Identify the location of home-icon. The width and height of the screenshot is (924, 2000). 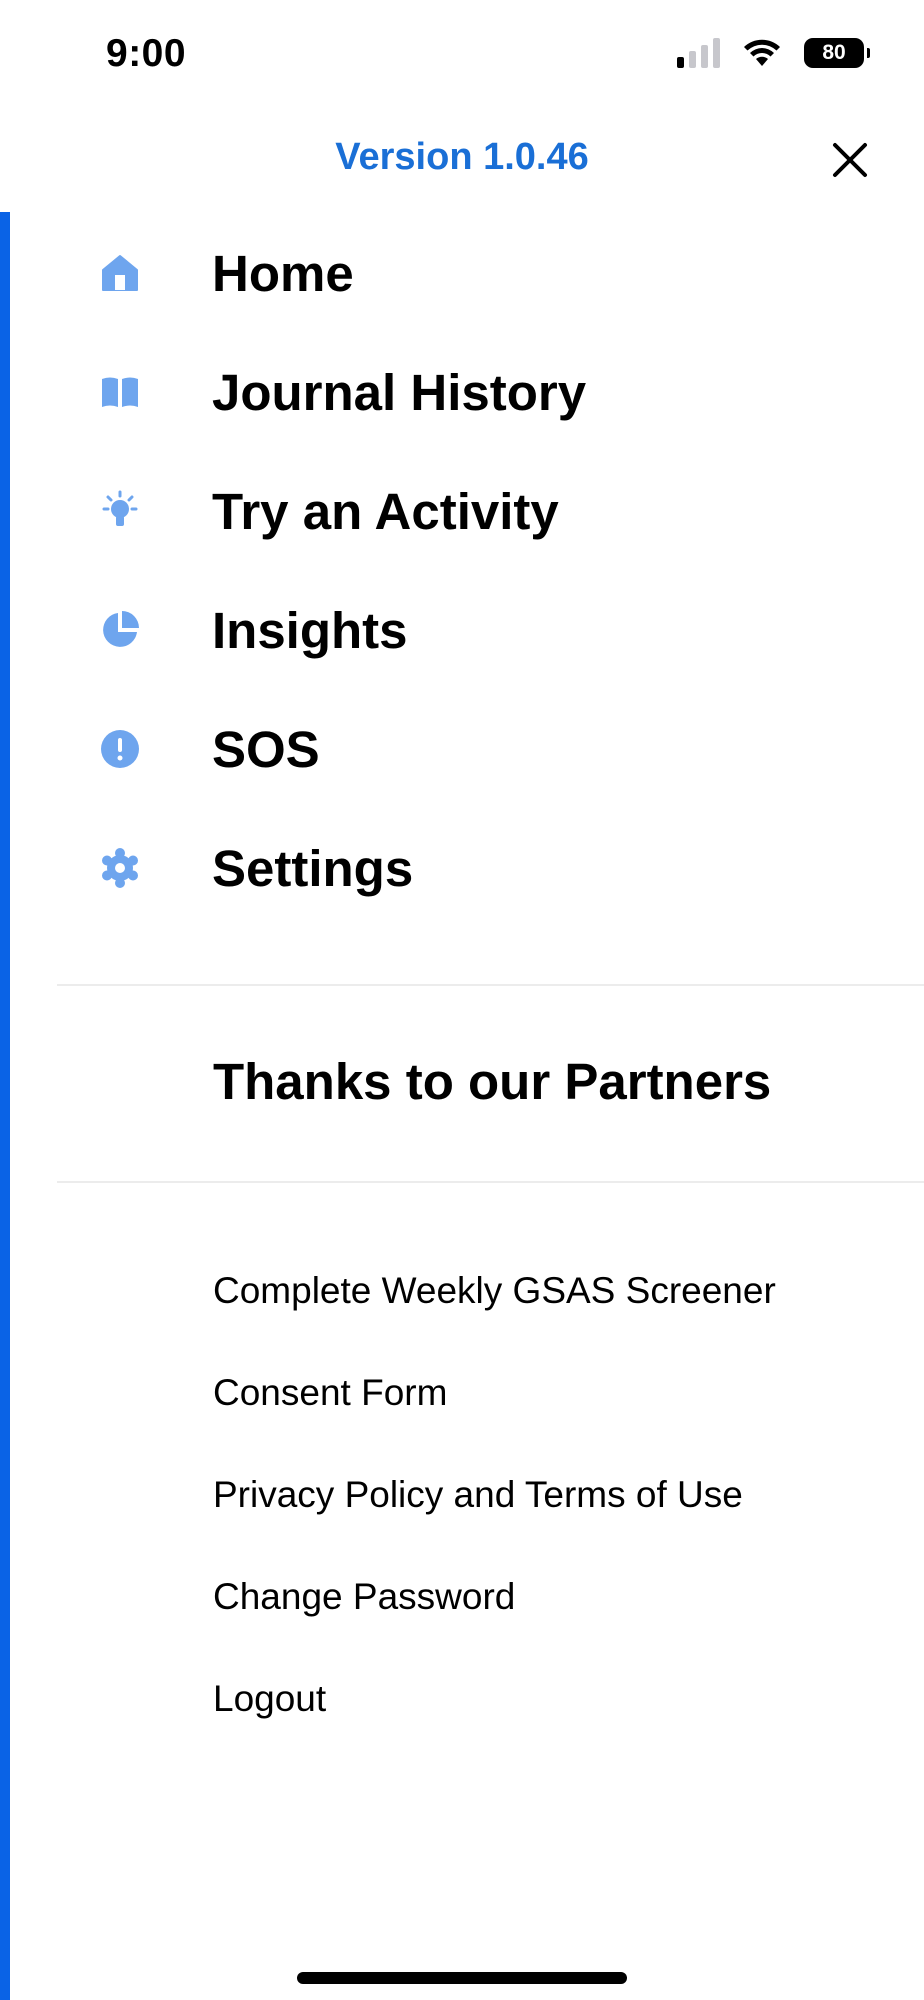
(120, 273).